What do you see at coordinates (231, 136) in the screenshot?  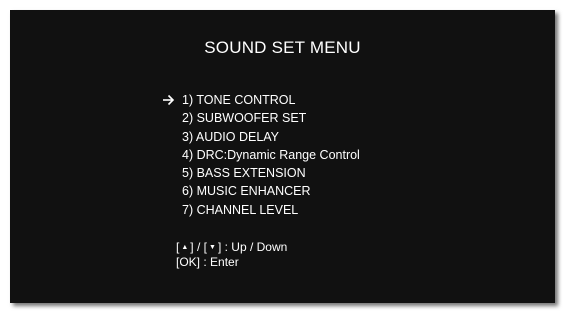 I see `menu-item-label: 3) AUDIO DELAY` at bounding box center [231, 136].